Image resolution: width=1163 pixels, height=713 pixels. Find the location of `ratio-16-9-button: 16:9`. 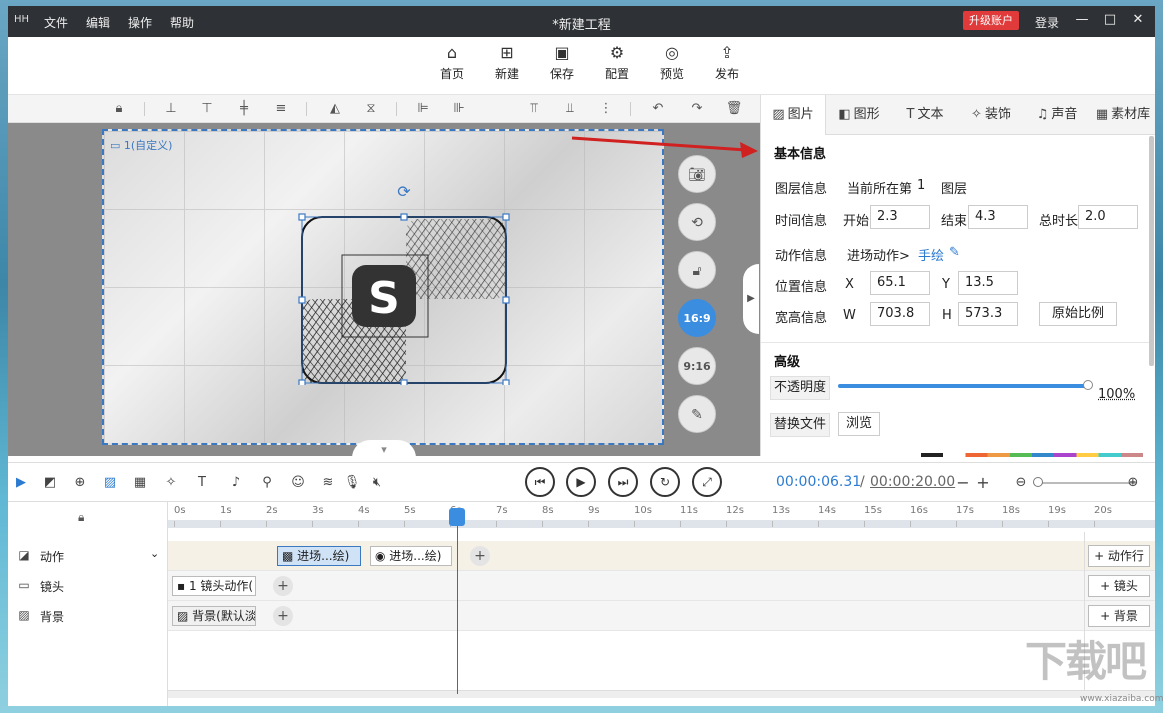

ratio-16-9-button: 16:9 is located at coordinates (697, 318).